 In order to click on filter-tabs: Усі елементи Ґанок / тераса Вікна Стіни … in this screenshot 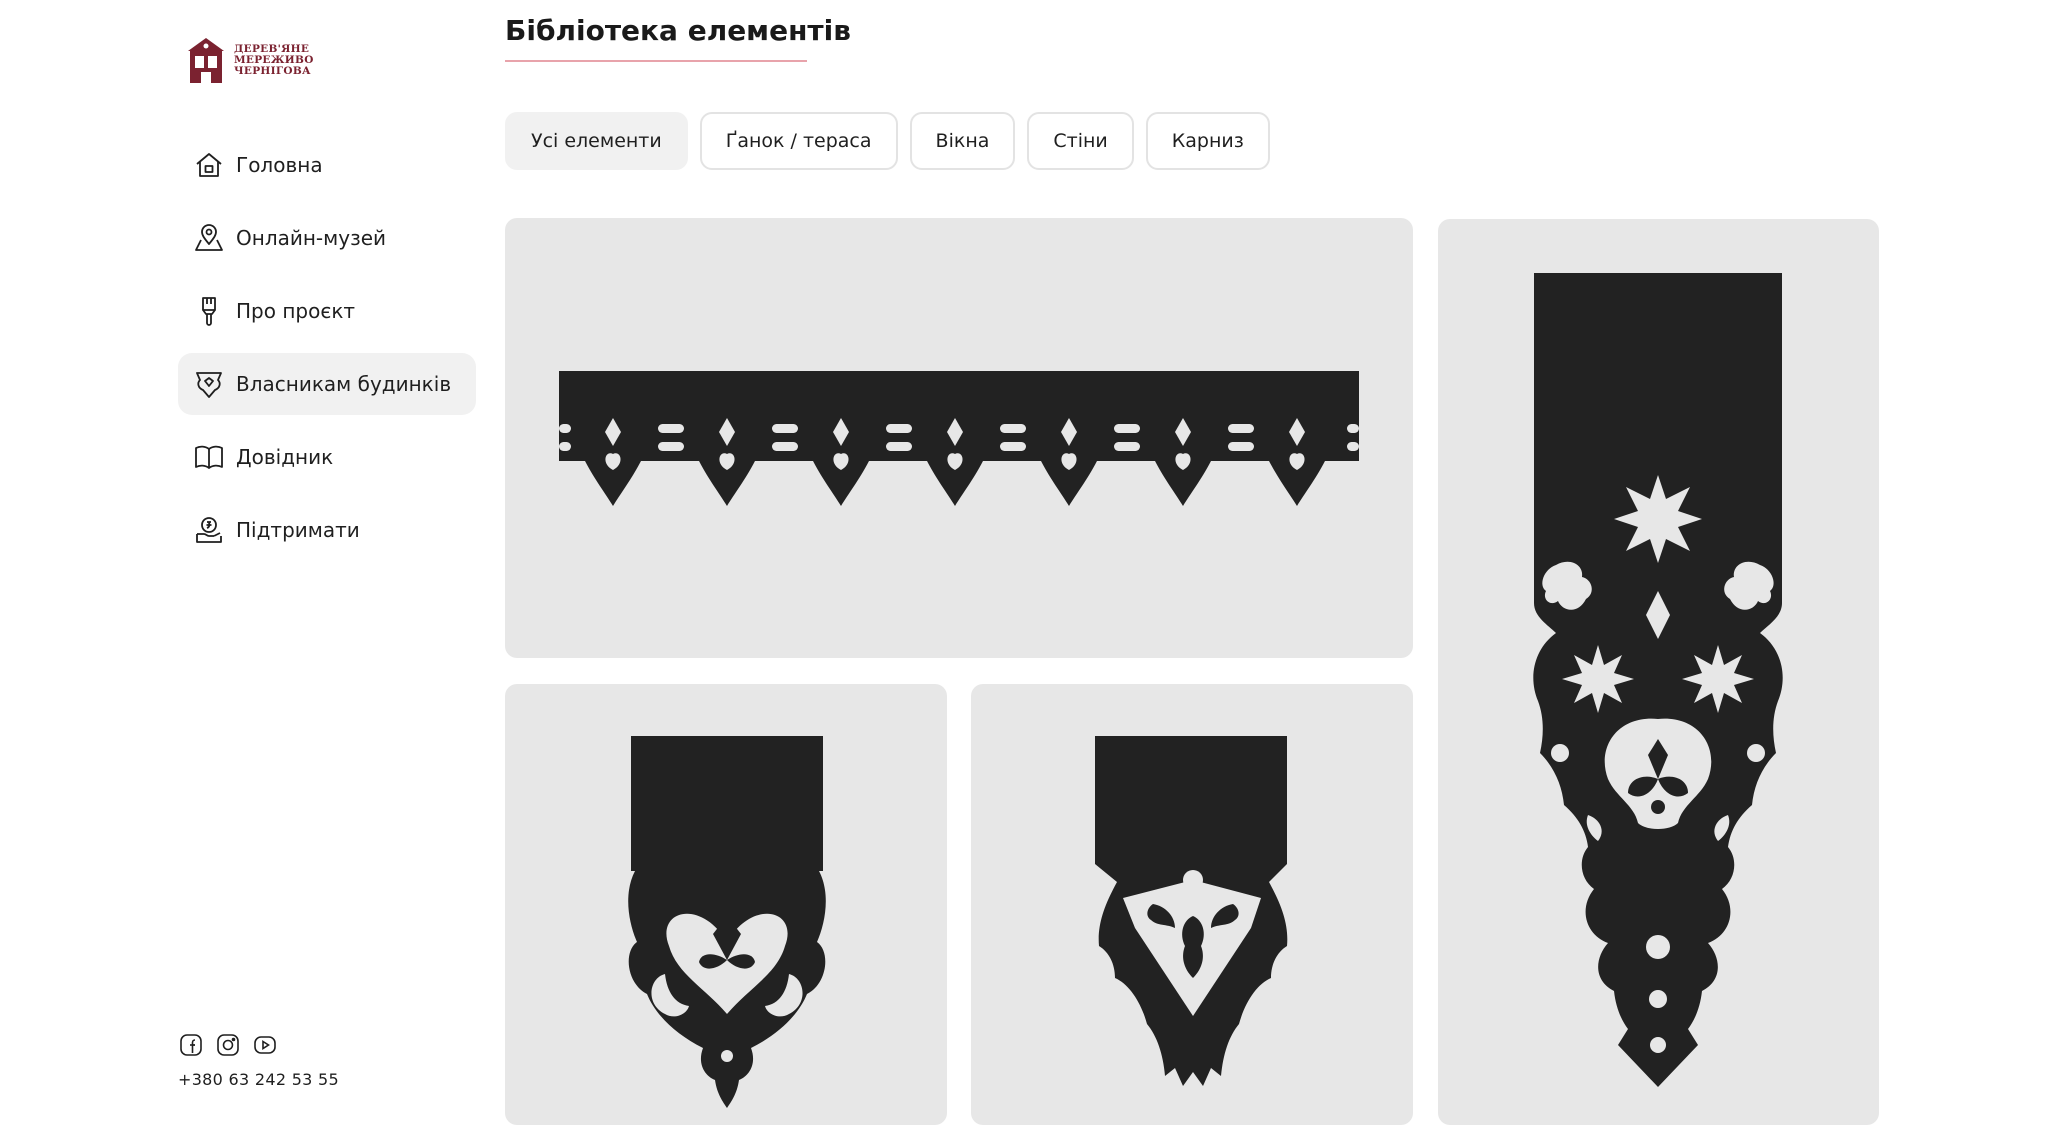, I will do `click(887, 141)`.